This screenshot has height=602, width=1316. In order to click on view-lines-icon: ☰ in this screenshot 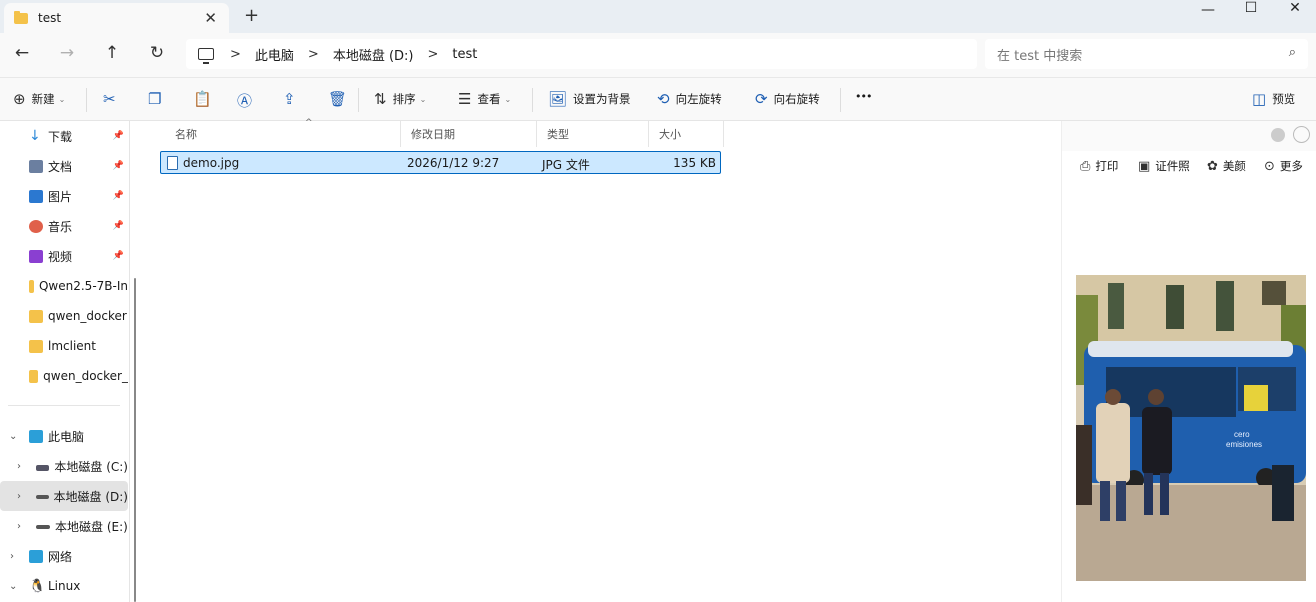, I will do `click(465, 99)`.